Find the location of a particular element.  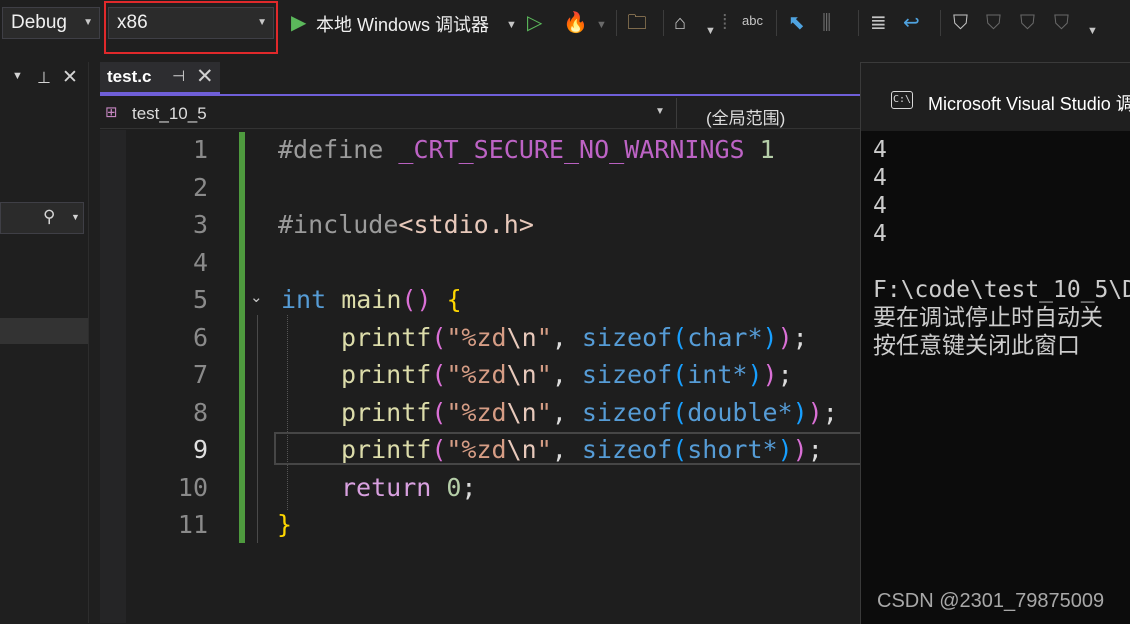

previous-bookmark-icon: ⛉ is located at coordinates (993, 23).